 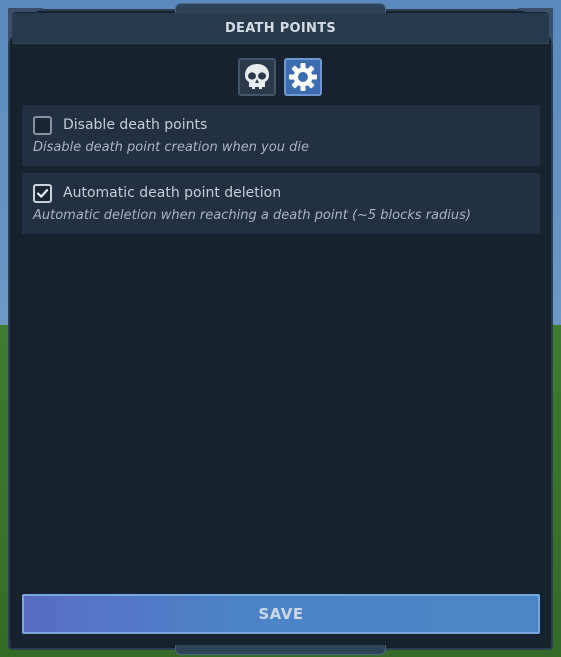 I want to click on save-button-label: SAVE, so click(x=281, y=614).